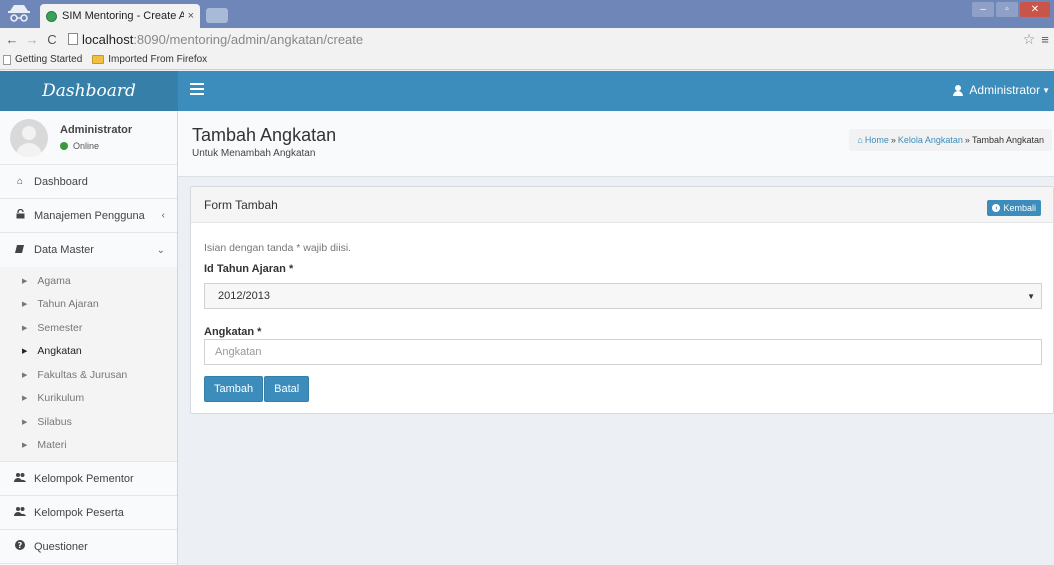  I want to click on browser-tab-bar: SIM Mentoring - Create Angk × – ▫ ✕, so click(527, 14).